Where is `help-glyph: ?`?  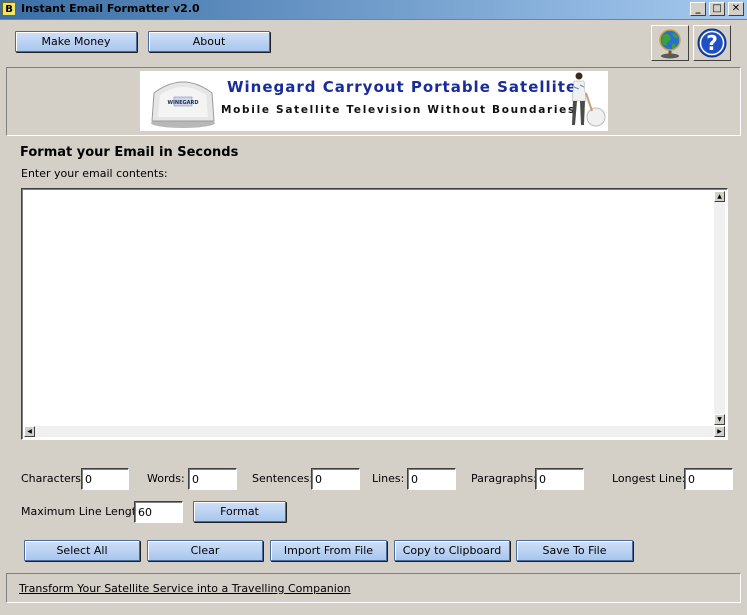 help-glyph: ? is located at coordinates (712, 43).